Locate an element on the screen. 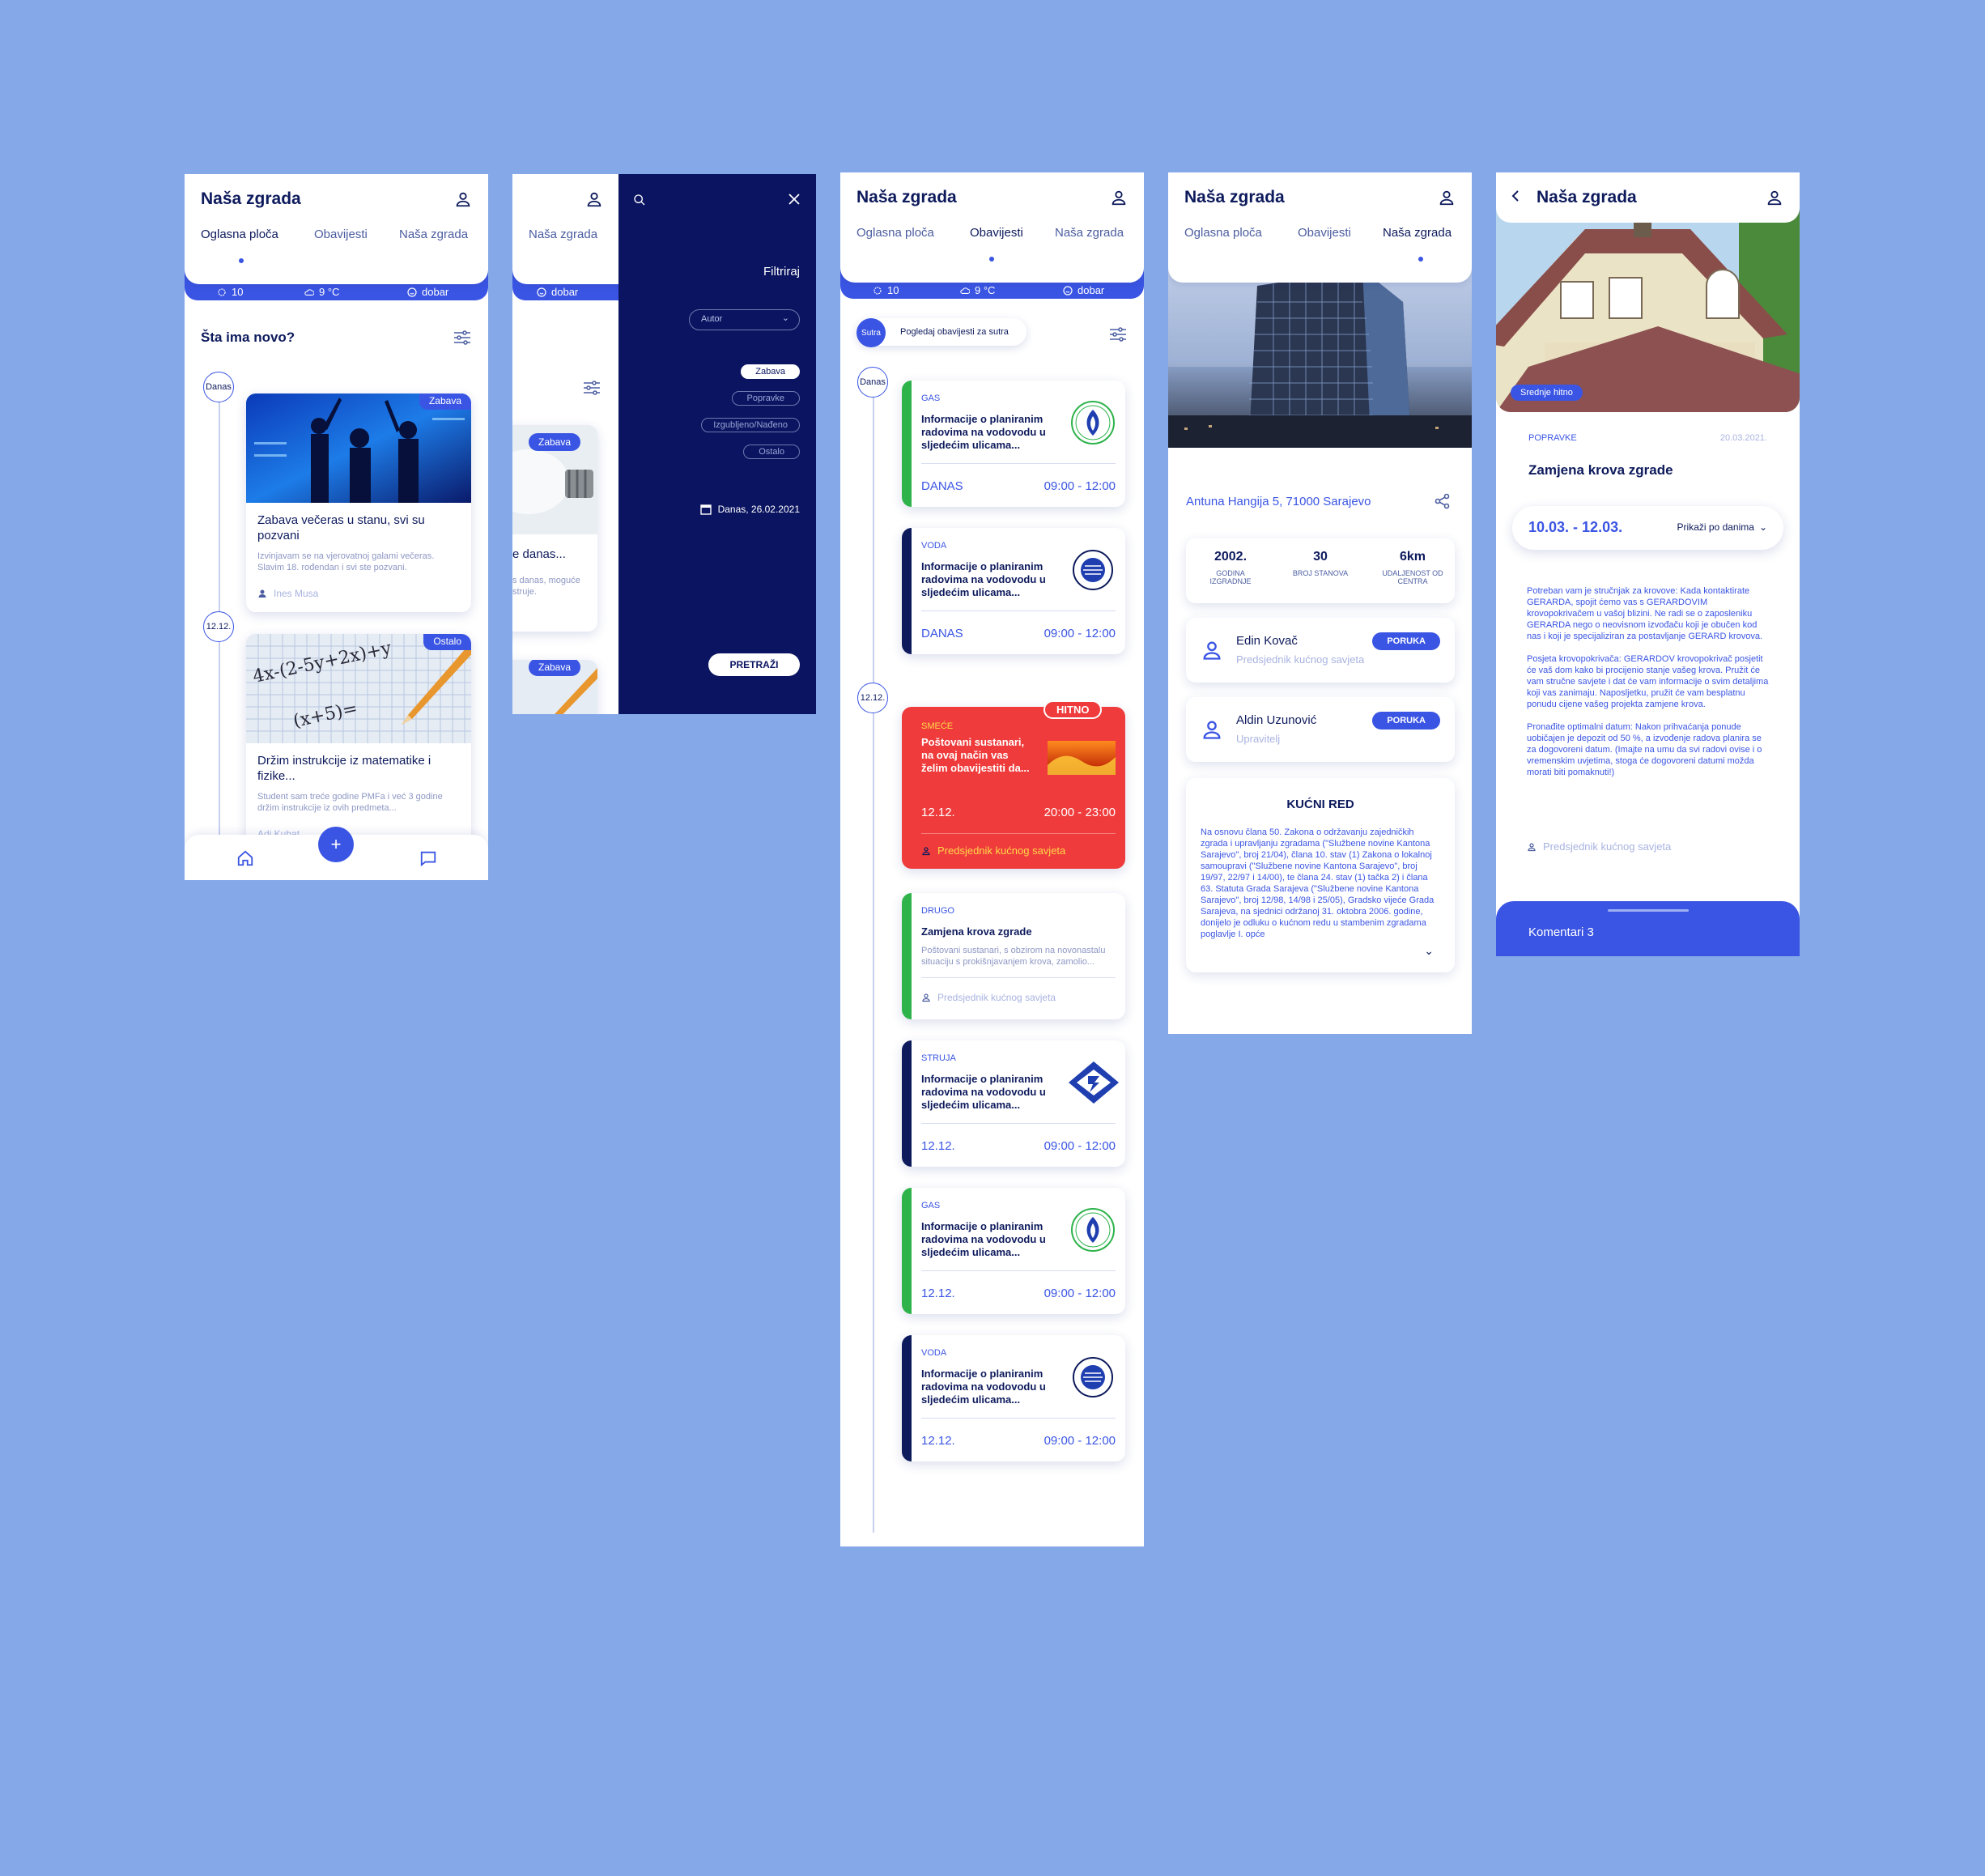  stat-label: GODINA IZGRADNJE is located at coordinates (1230, 577).